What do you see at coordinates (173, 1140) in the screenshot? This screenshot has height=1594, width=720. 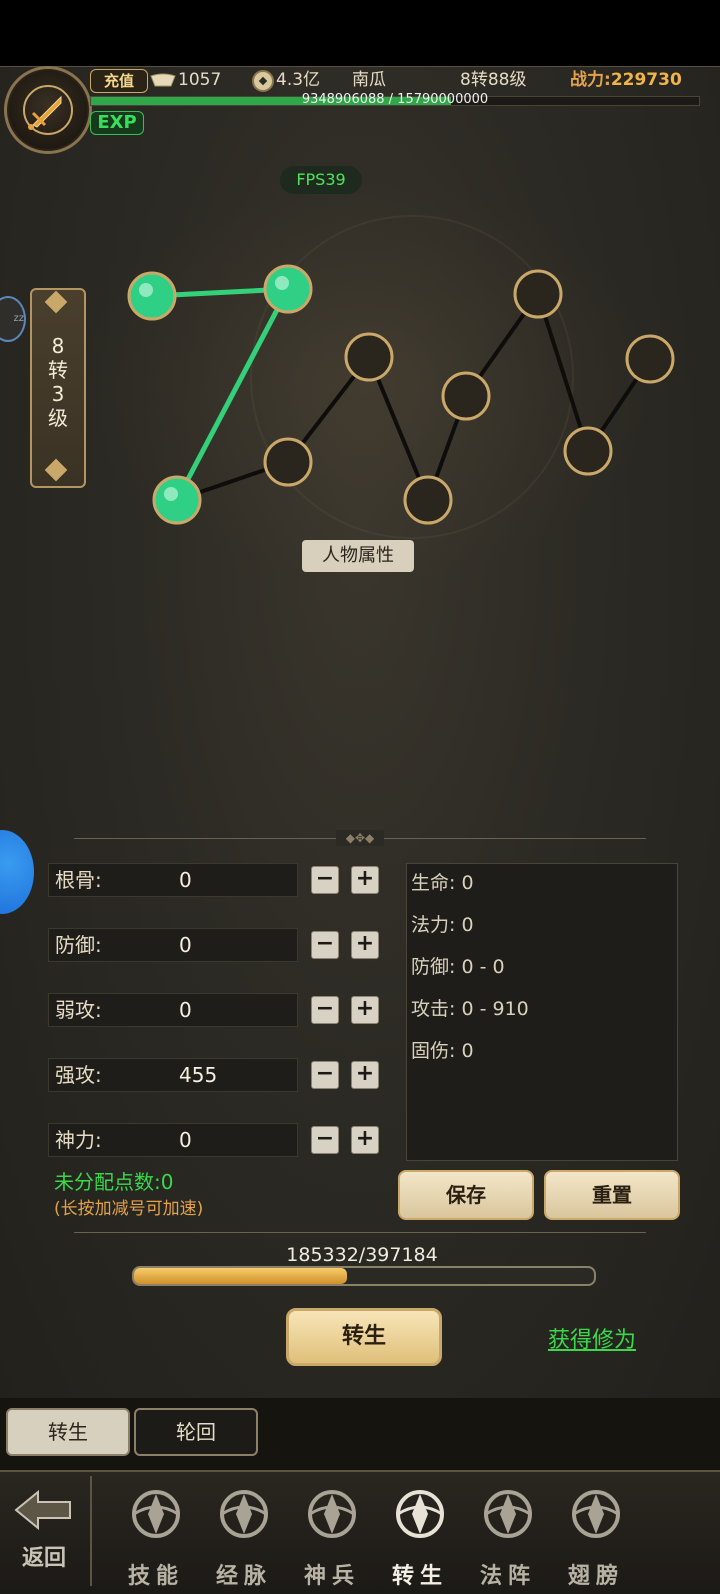 I see `stat-divine-power-field: 神力: 0` at bounding box center [173, 1140].